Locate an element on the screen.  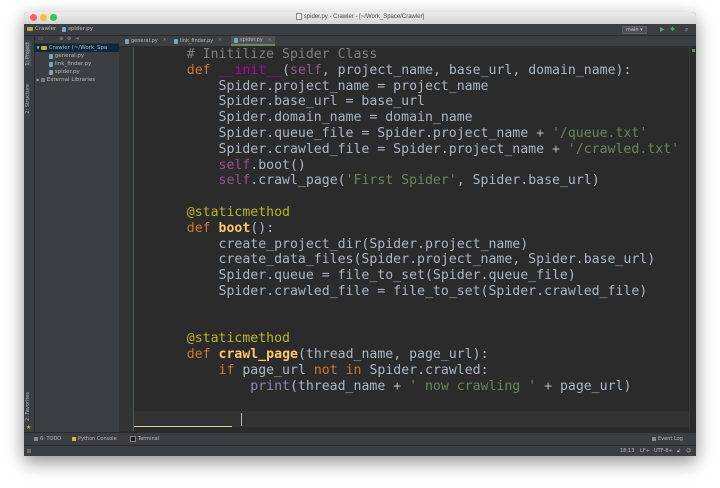
tree-external-libraries: ▶ External Libraries is located at coordinates (77, 80).